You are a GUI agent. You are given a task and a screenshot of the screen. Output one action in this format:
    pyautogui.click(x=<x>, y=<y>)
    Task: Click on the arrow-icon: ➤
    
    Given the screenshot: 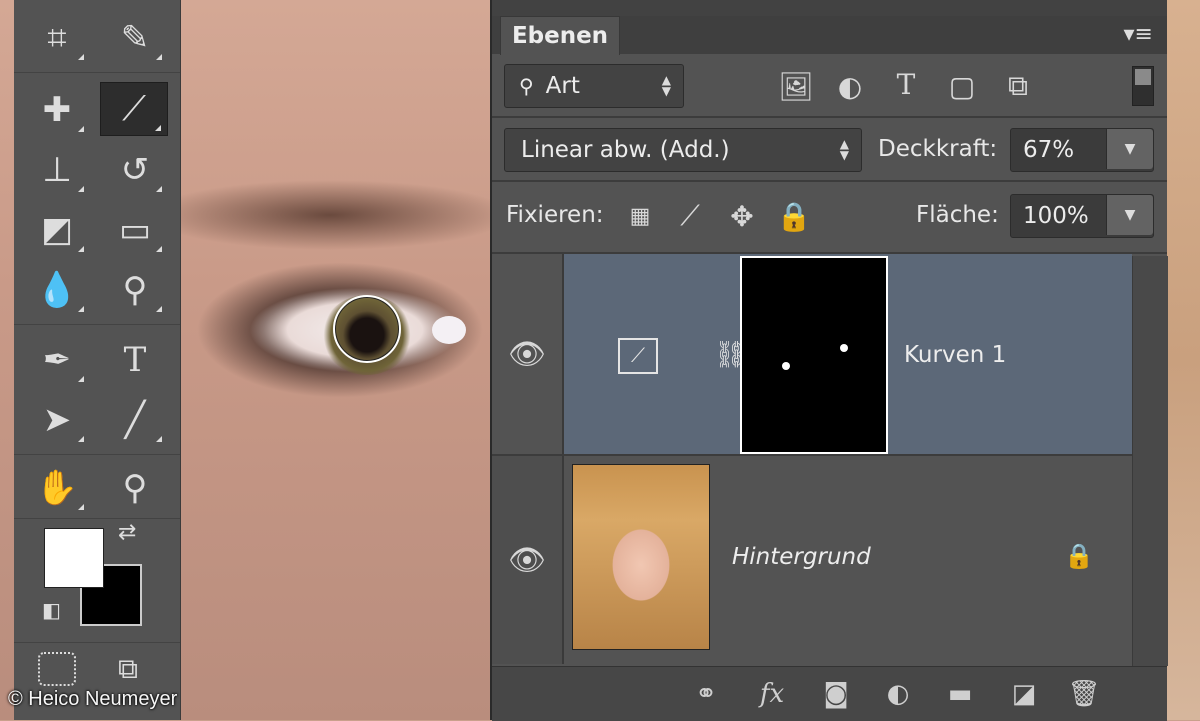 What is the action you would take?
    pyautogui.click(x=57, y=420)
    